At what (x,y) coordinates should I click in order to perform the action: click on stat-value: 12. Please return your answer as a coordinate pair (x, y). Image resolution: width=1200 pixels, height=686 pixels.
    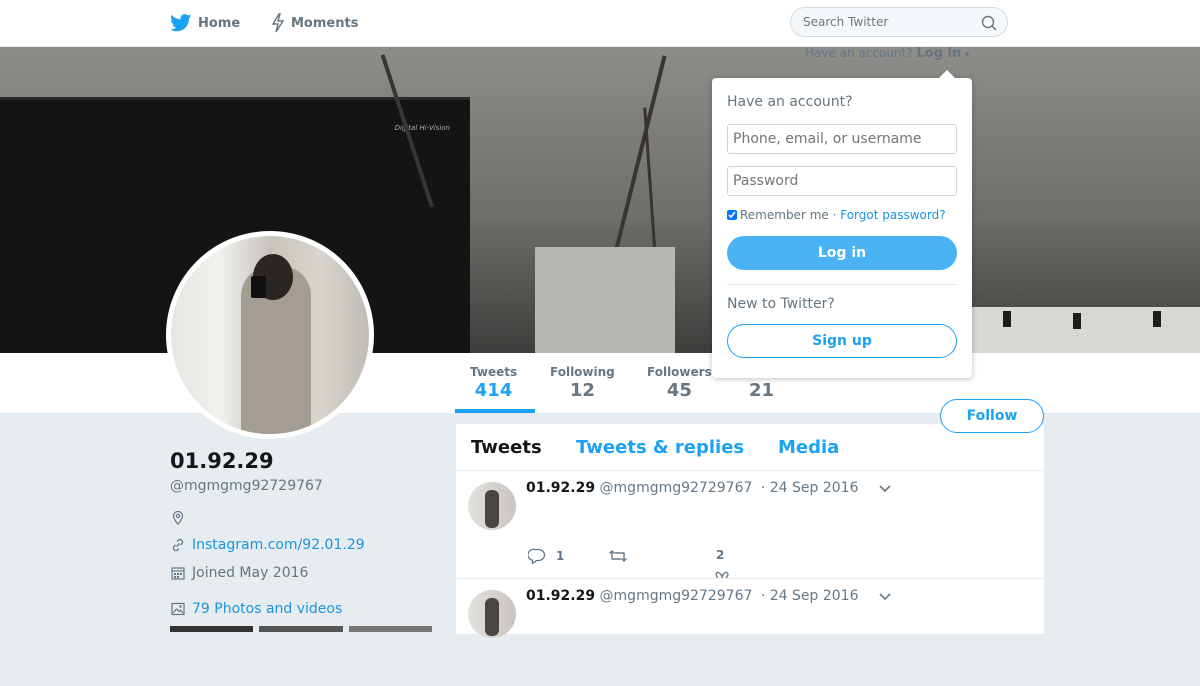
    Looking at the image, I should click on (582, 390).